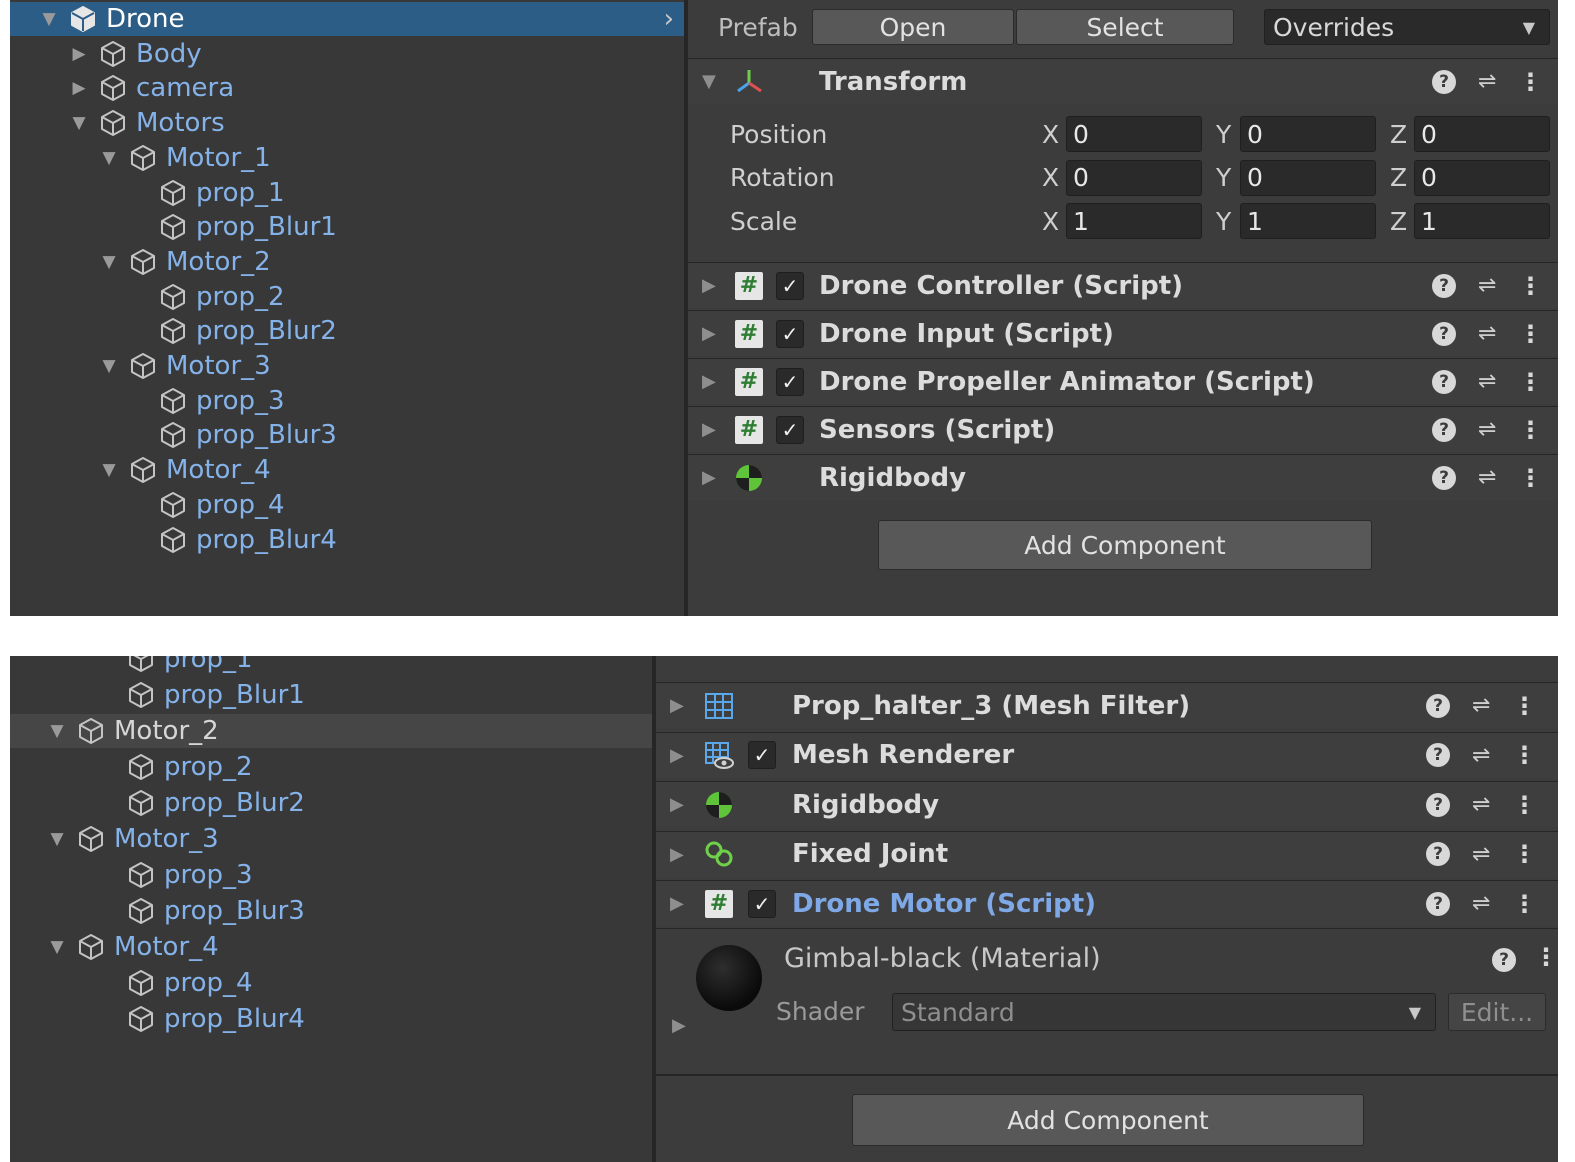 The height and width of the screenshot is (1162, 1575). Describe the element at coordinates (347, 123) in the screenshot. I see `hierarchy-item-motors: ▼ Motors` at that location.